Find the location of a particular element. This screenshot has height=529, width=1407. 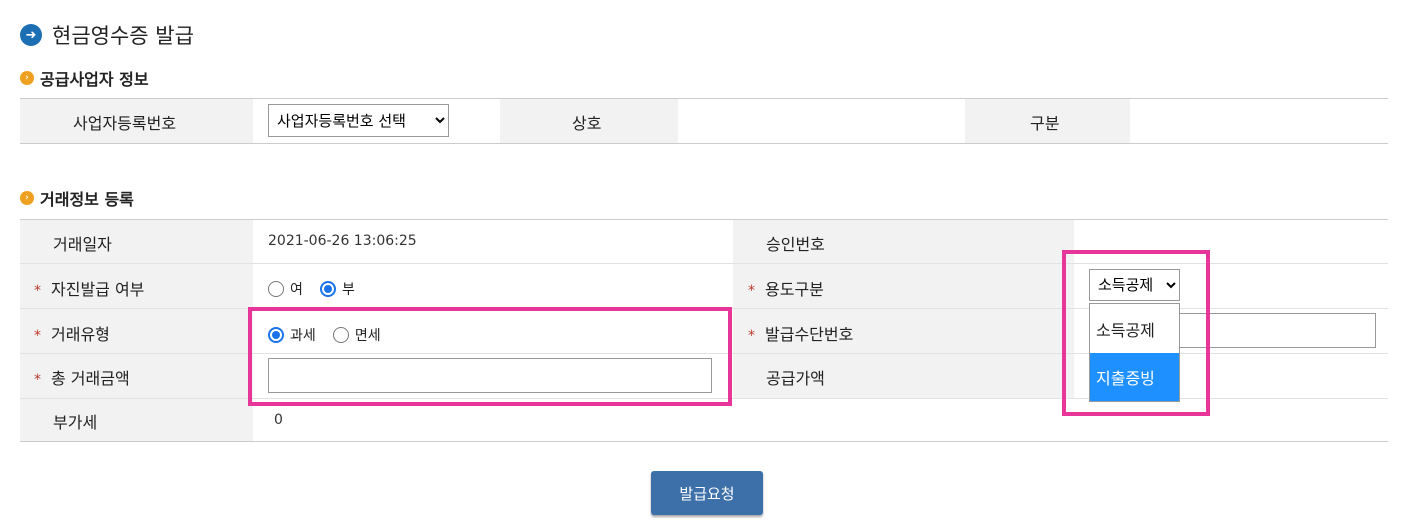

supplier-section-title: › 공급사업자 정보 is located at coordinates (84, 78).